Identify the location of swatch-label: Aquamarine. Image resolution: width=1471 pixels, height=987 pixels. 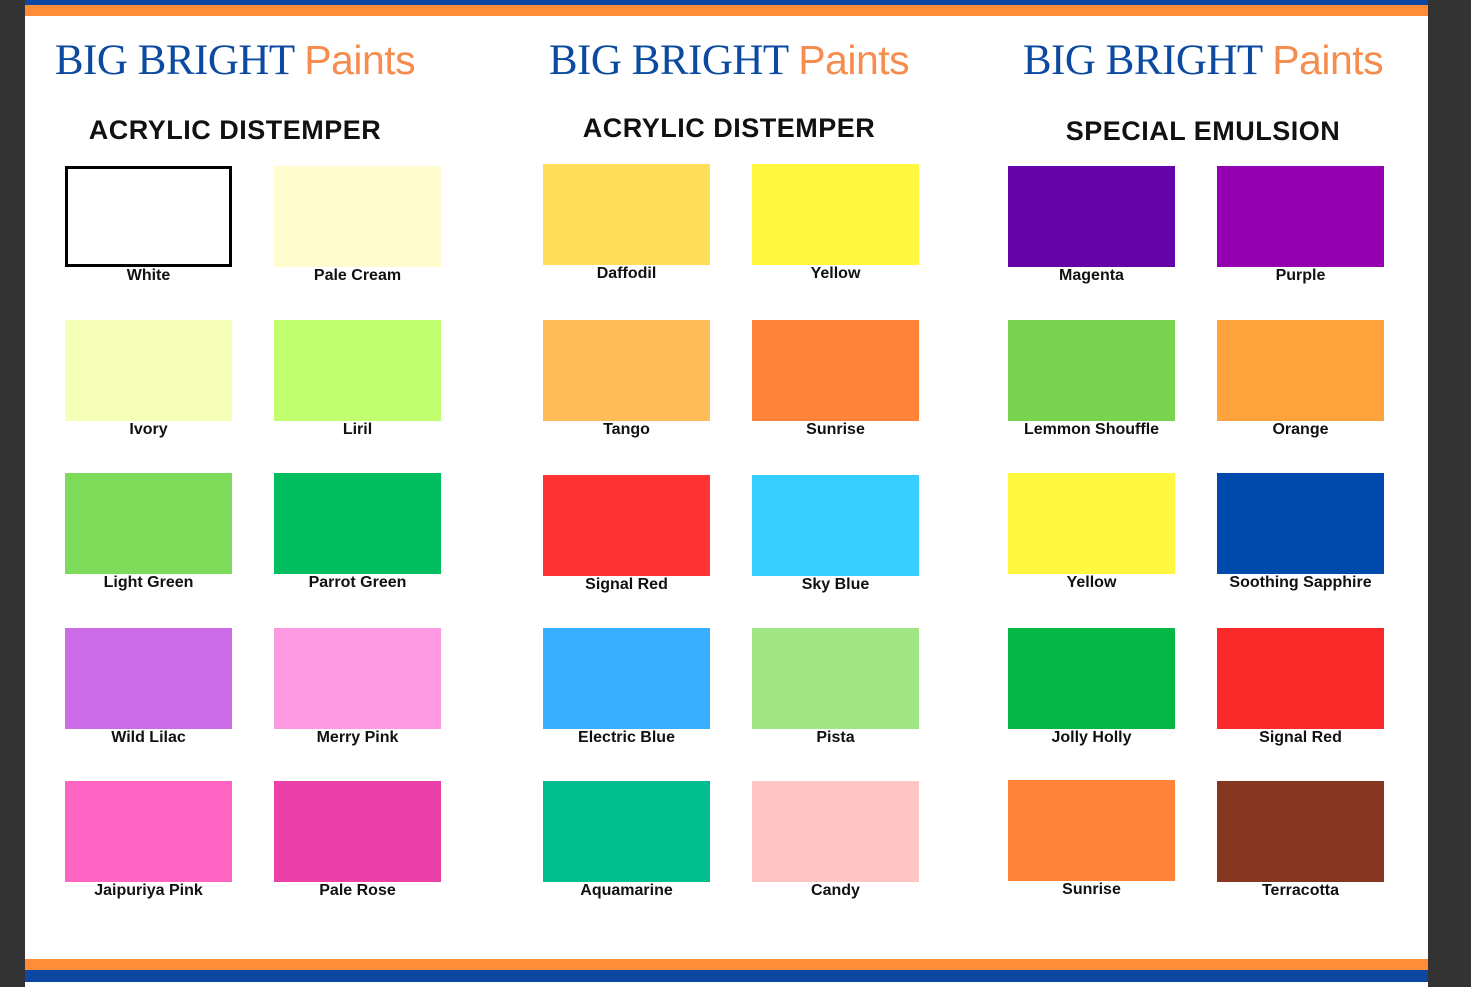
(626, 890).